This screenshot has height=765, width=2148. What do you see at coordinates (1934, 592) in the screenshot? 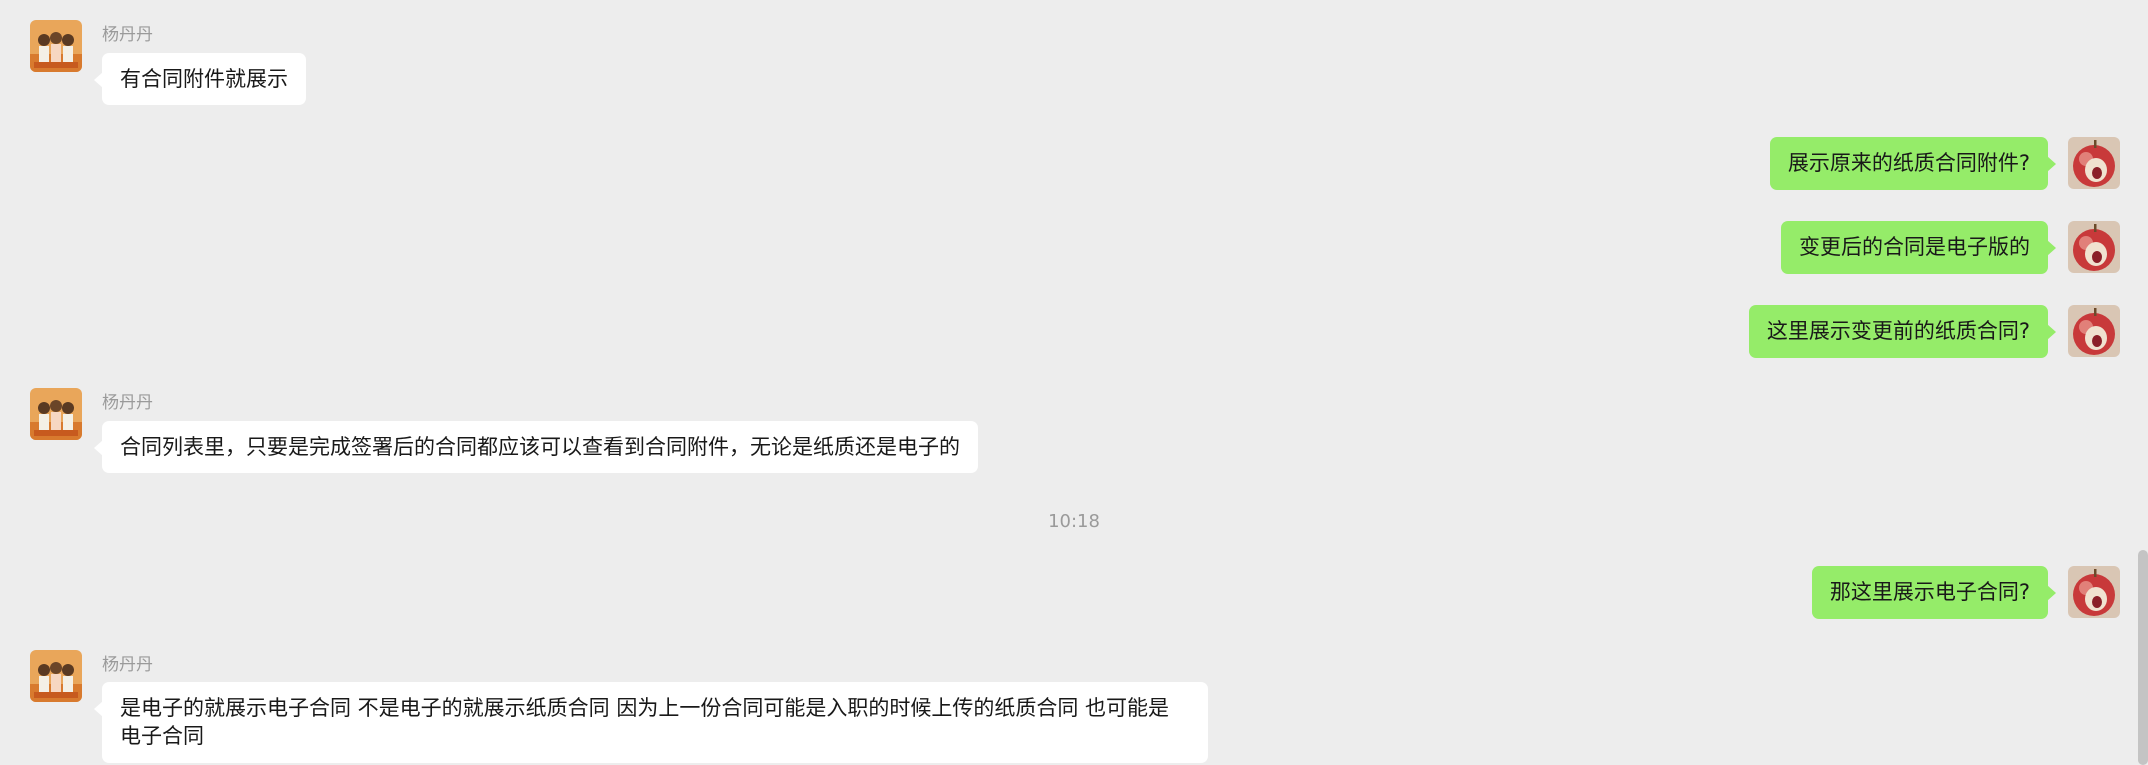
I see `outgoing-message-bubble: 那这里展示电子合同?` at bounding box center [1934, 592].